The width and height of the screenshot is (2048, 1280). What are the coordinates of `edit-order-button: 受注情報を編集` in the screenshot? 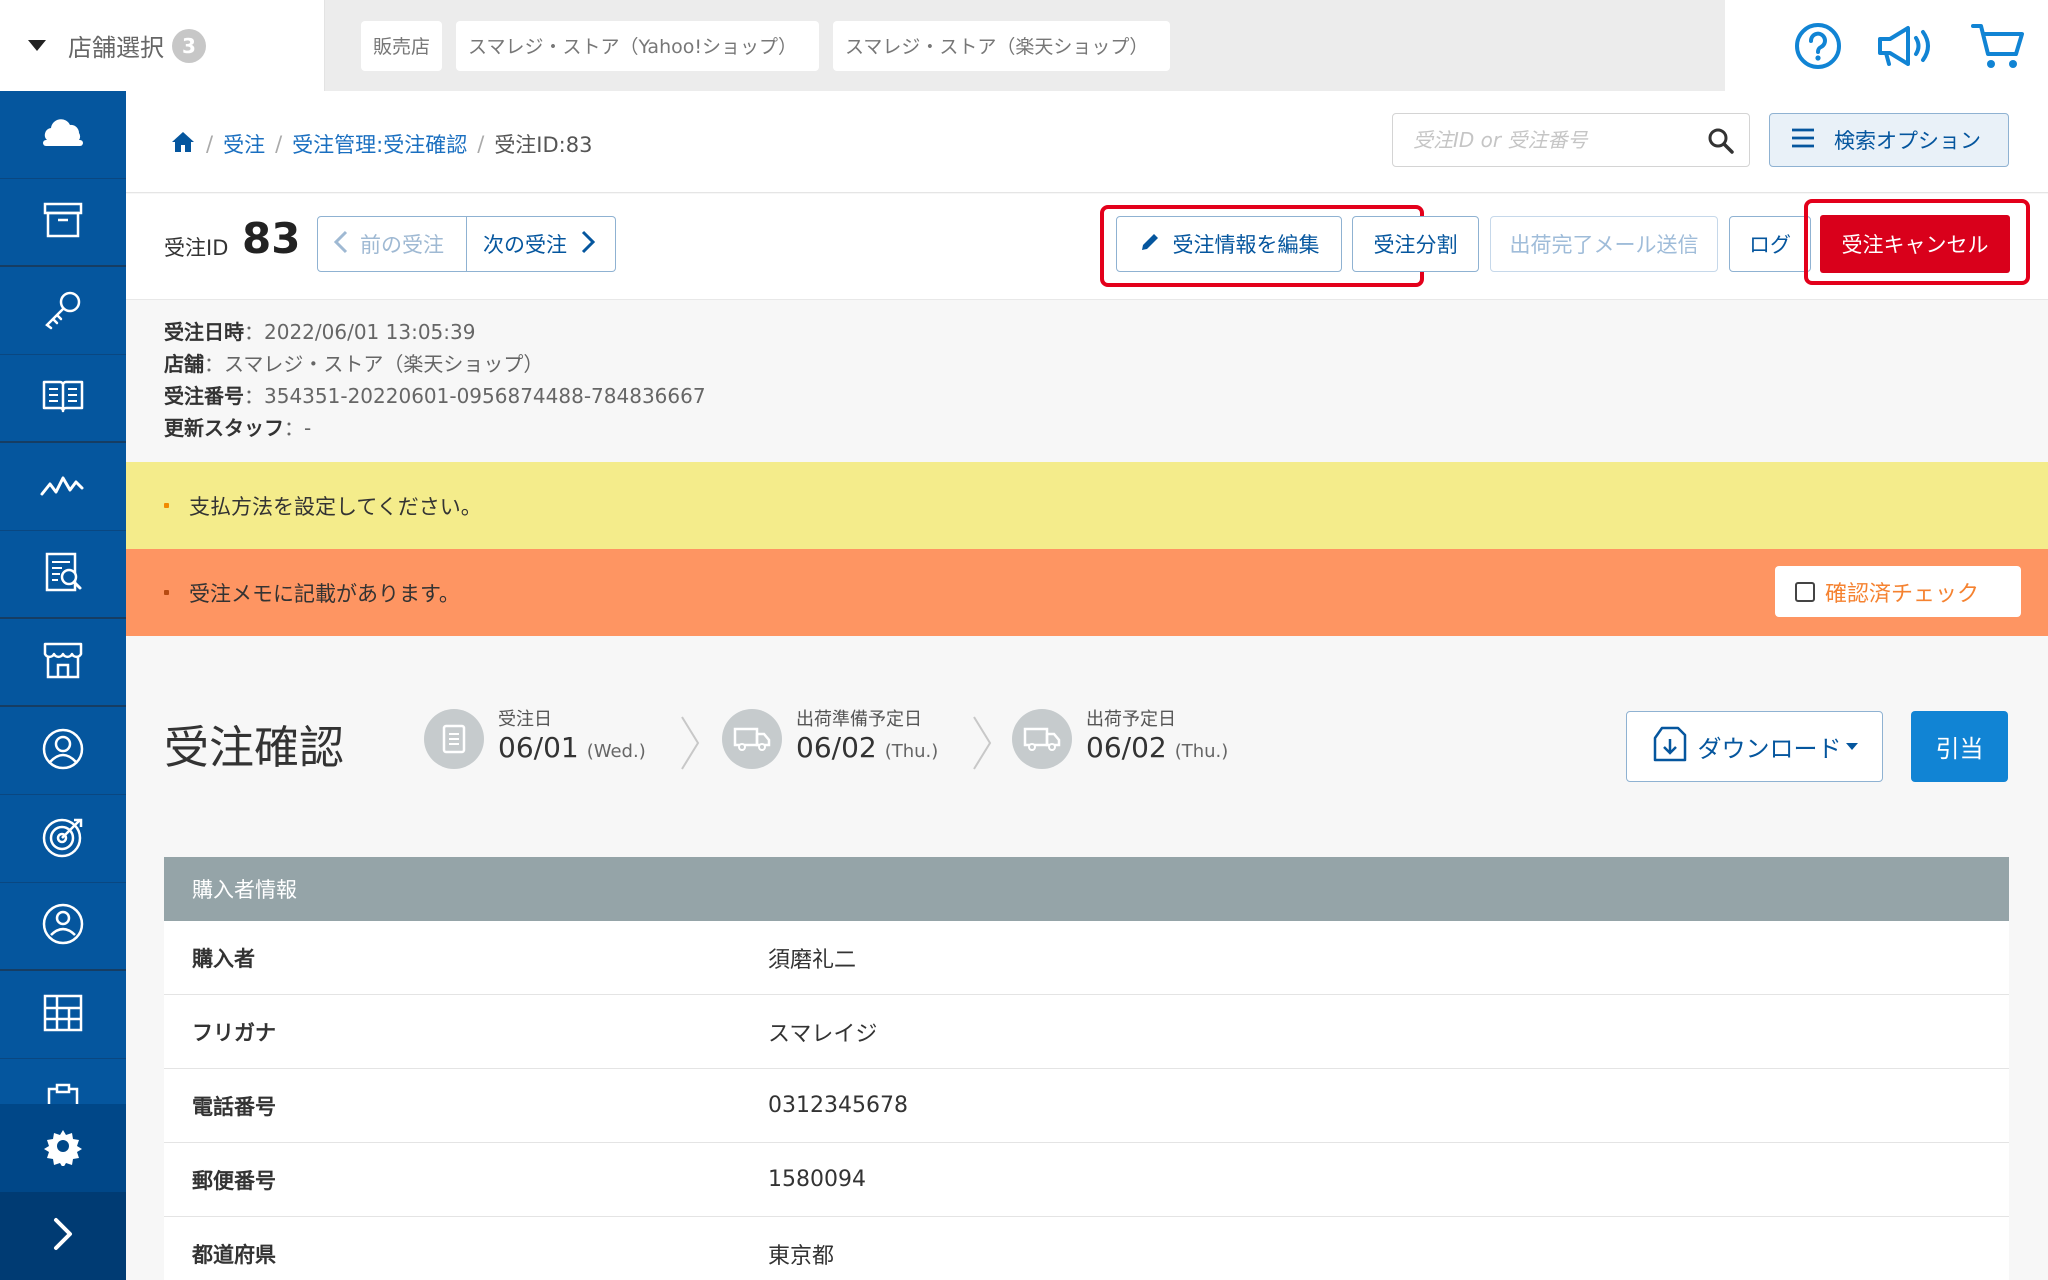 It's located at (1229, 244).